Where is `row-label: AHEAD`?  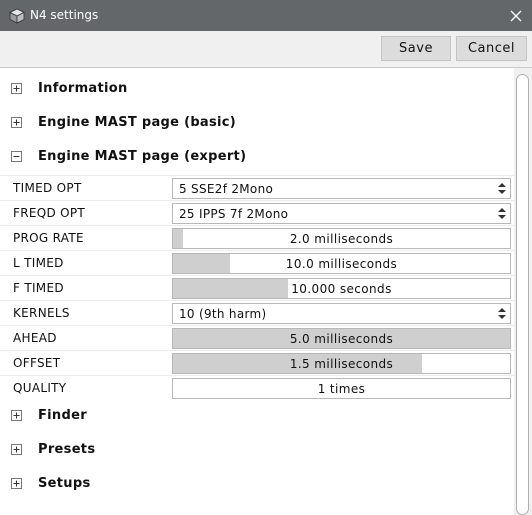 row-label: AHEAD is located at coordinates (35, 338).